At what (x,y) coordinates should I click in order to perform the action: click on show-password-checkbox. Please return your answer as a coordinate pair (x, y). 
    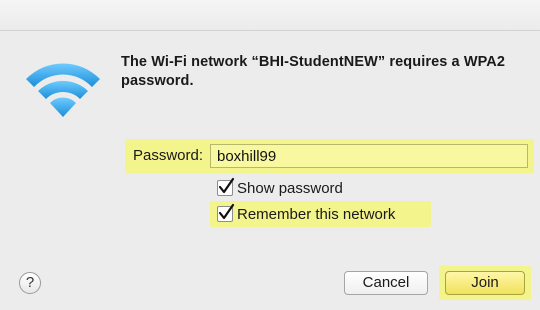
    Looking at the image, I should click on (226, 186).